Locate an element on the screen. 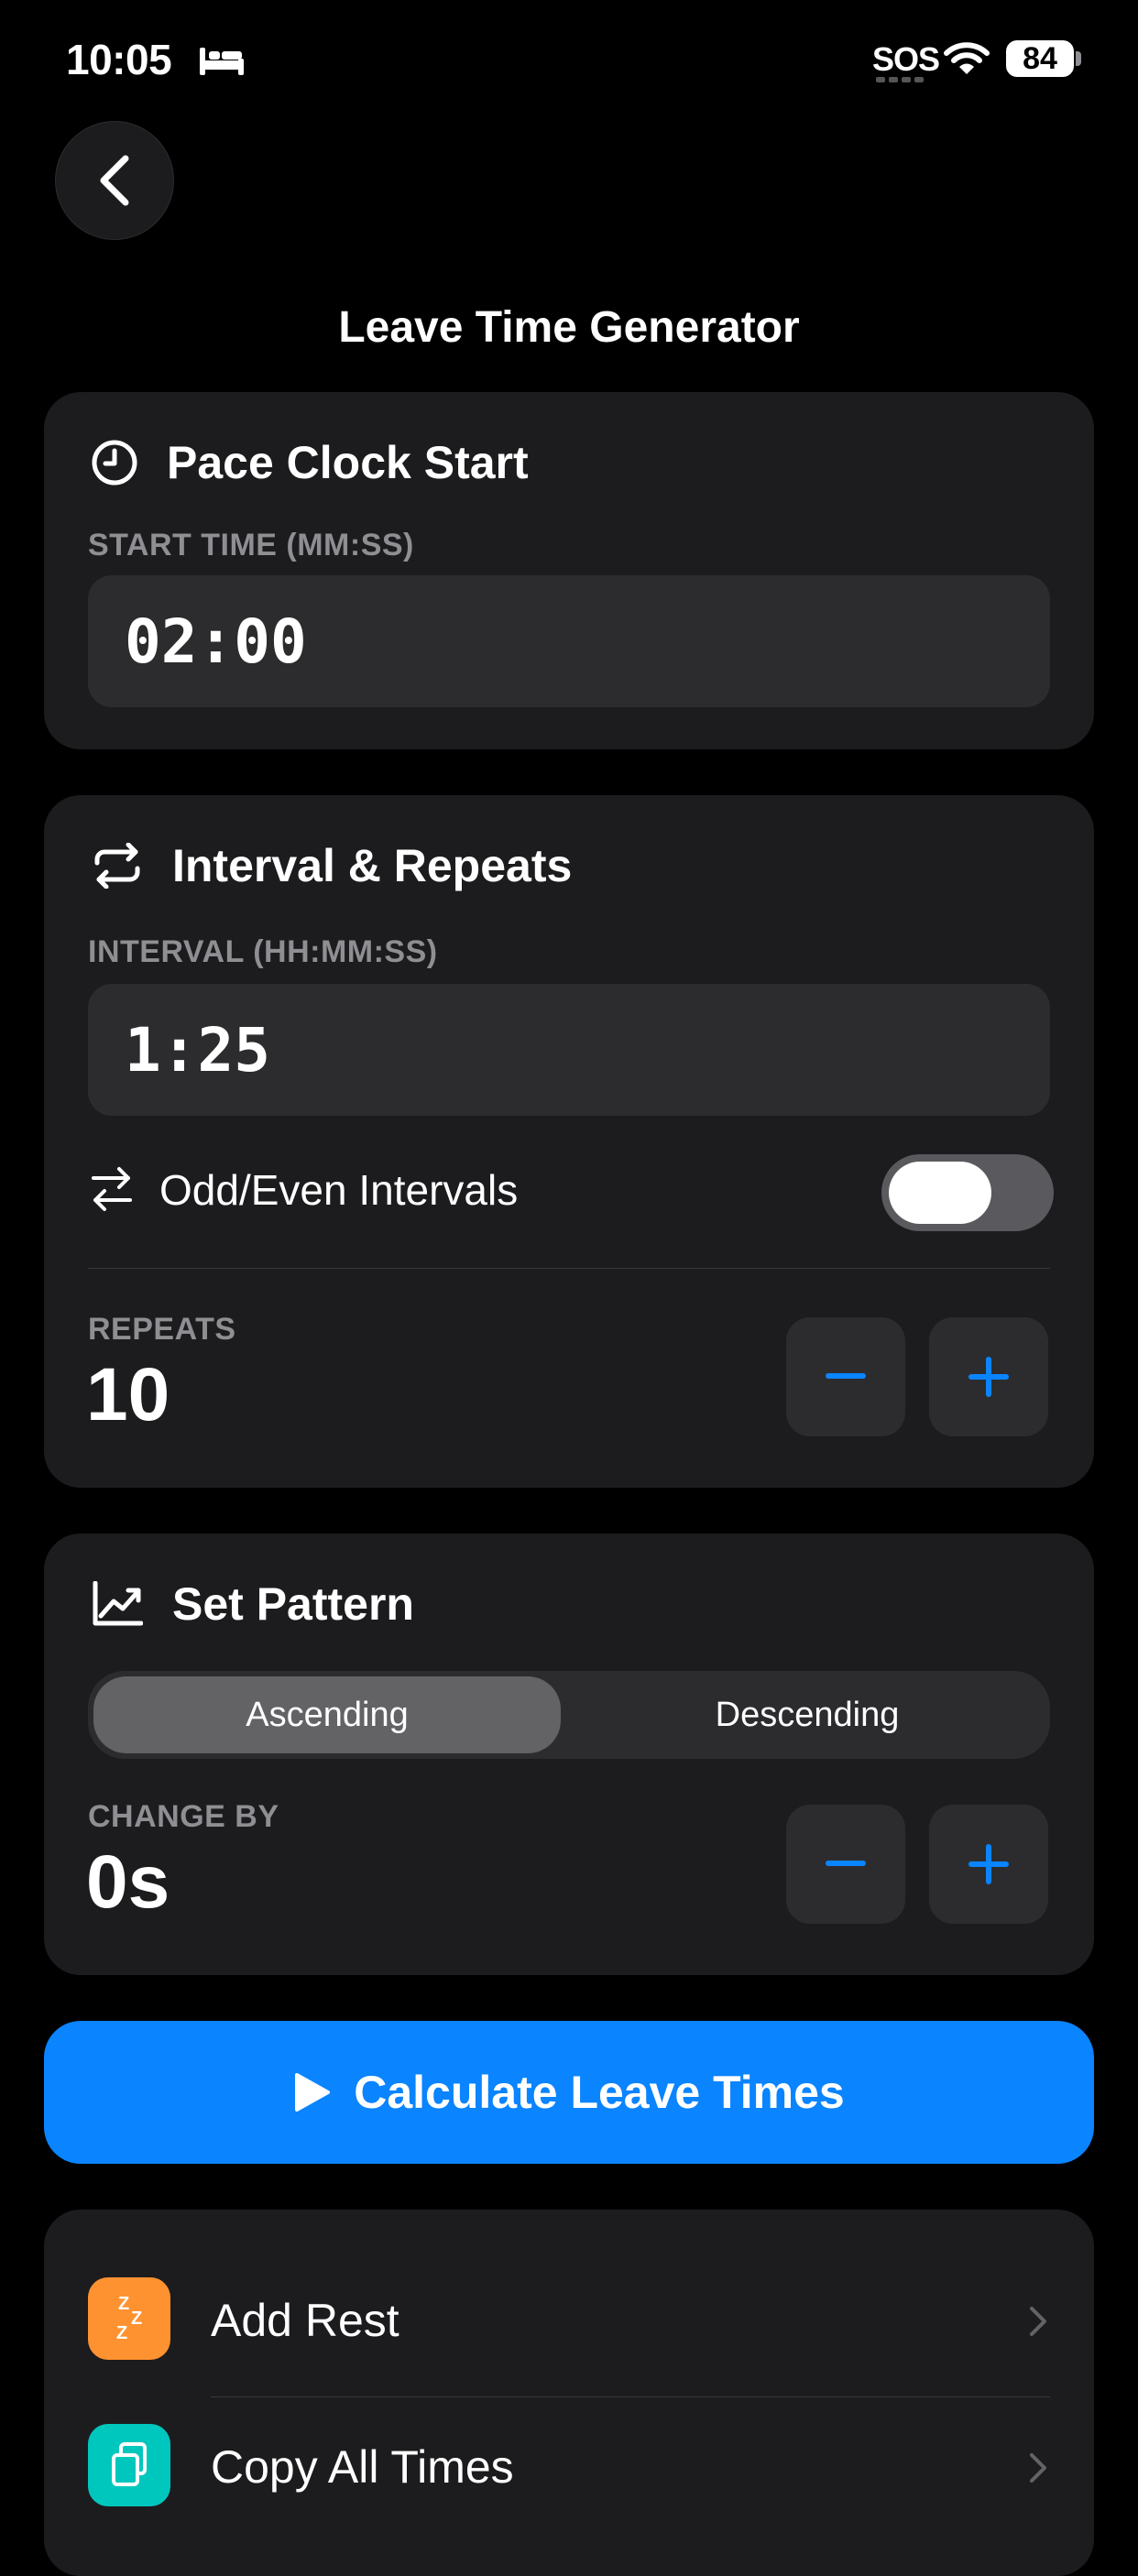  arrows-left-right-icon is located at coordinates (112, 1189).